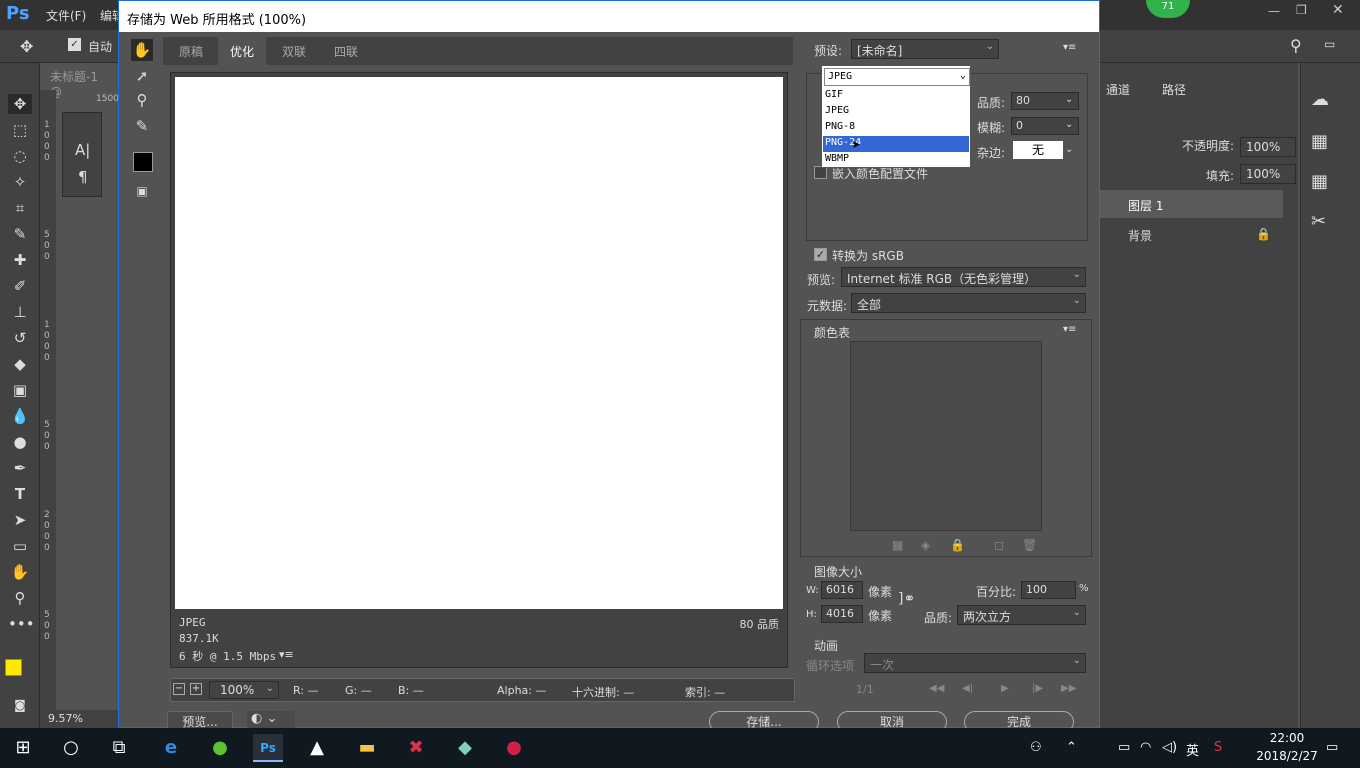  What do you see at coordinates (71, 748) in the screenshot?
I see `search-icon: ○` at bounding box center [71, 748].